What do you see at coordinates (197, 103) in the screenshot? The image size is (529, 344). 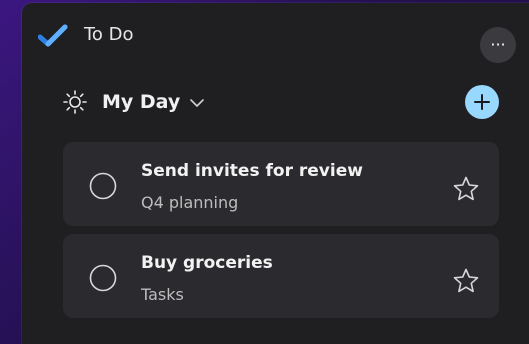 I see `chevron-down-icon` at bounding box center [197, 103].